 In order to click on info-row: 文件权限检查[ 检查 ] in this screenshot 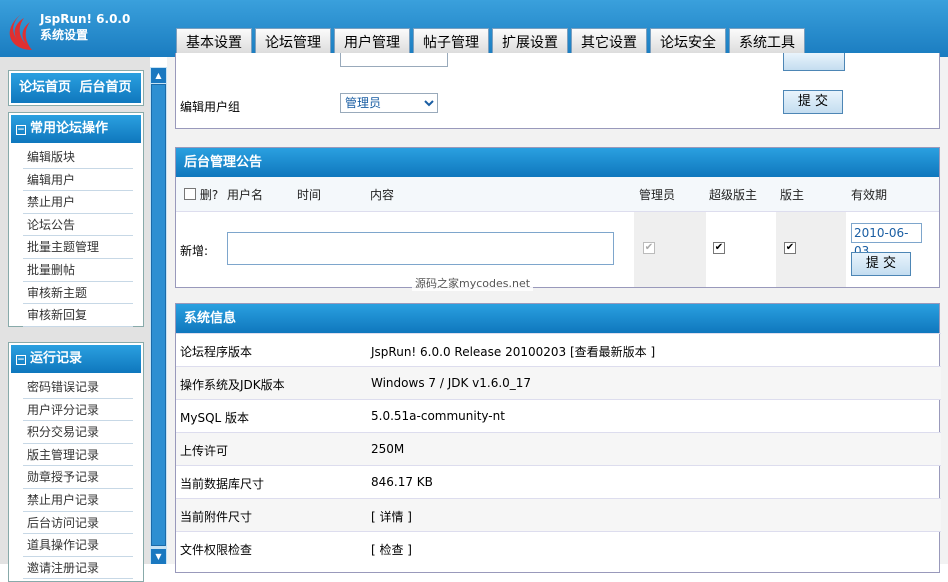, I will do `click(558, 547)`.